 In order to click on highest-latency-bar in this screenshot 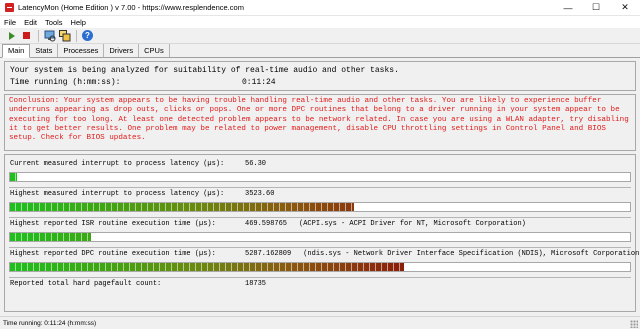, I will do `click(320, 207)`.